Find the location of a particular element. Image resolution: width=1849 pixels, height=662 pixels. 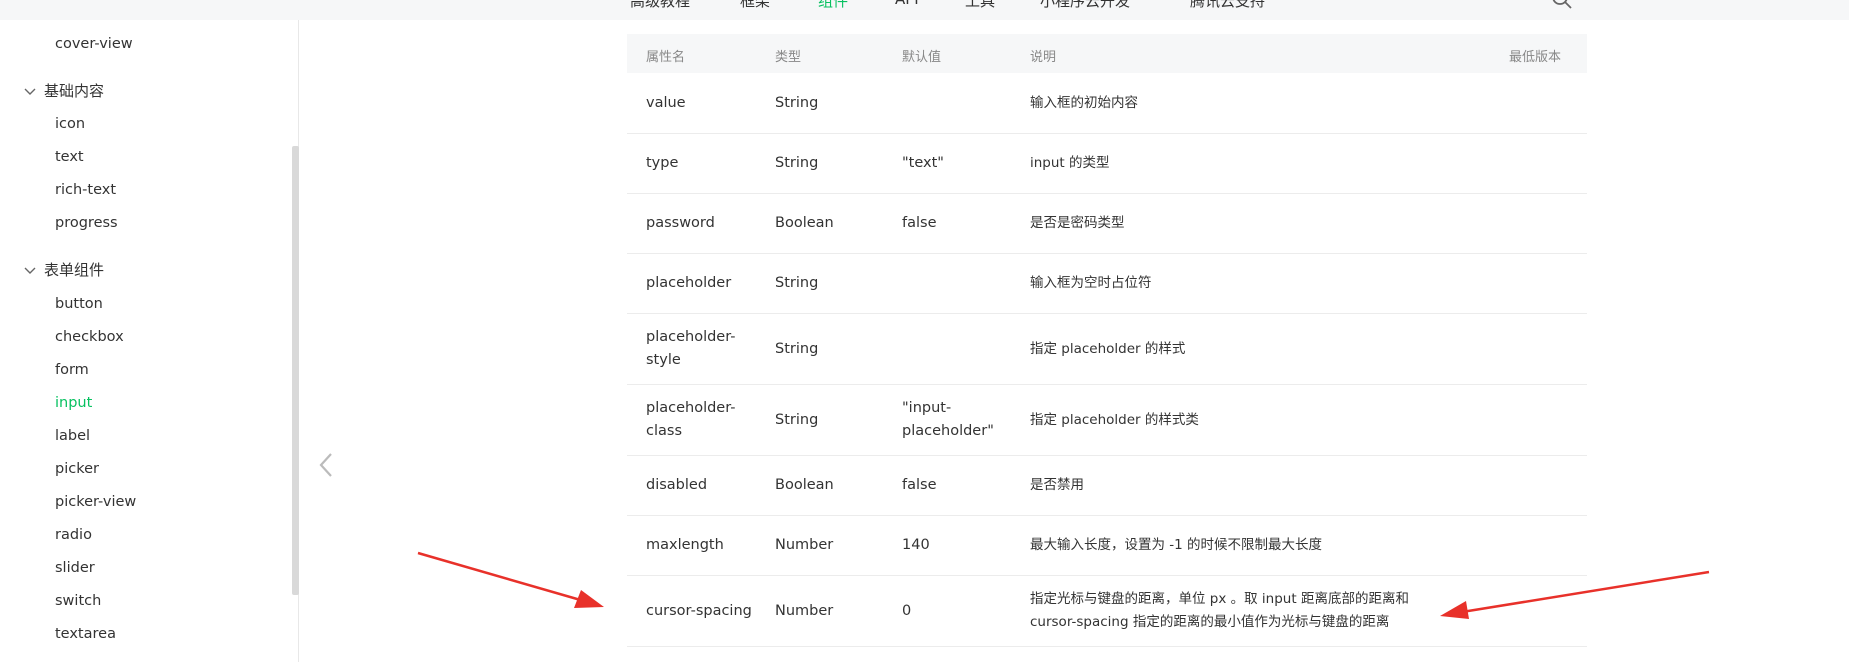

prop-default: "text" is located at coordinates (923, 163).